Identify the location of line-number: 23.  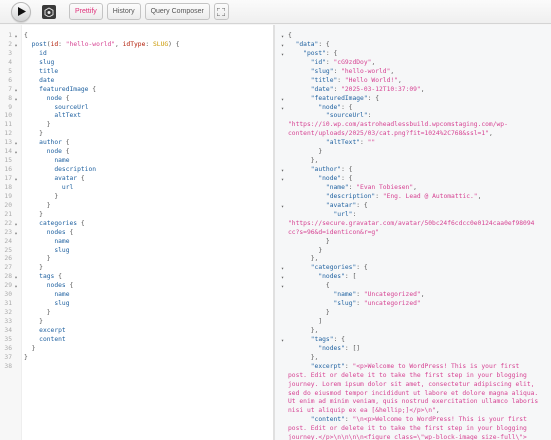
(8, 232).